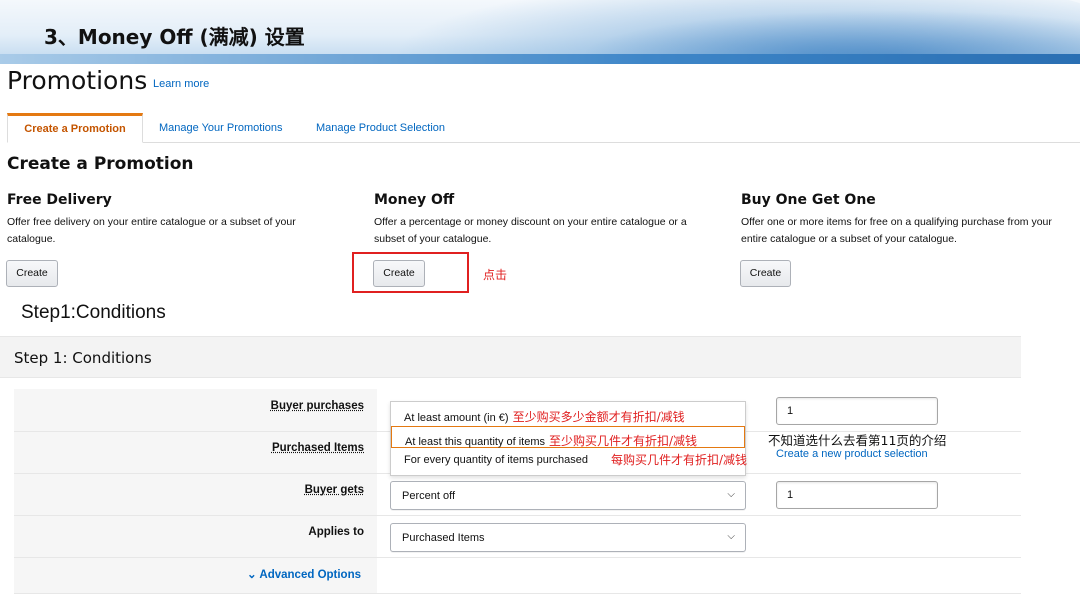  What do you see at coordinates (765, 273) in the screenshot?
I see `create-bogo-button: Create` at bounding box center [765, 273].